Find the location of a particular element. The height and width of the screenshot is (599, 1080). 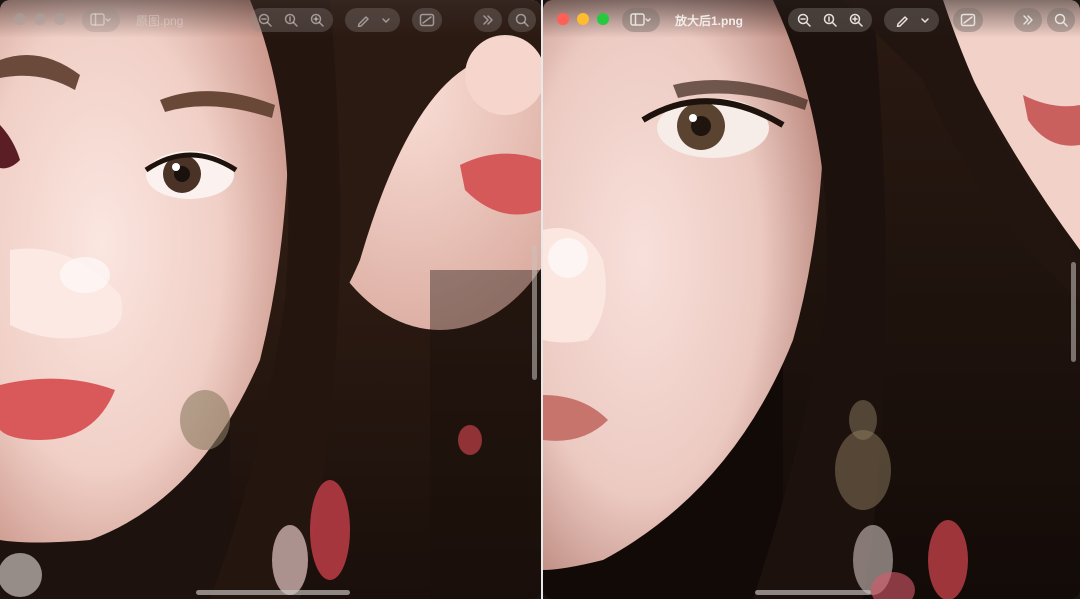

window-title: 放大后1.png is located at coordinates (709, 21).